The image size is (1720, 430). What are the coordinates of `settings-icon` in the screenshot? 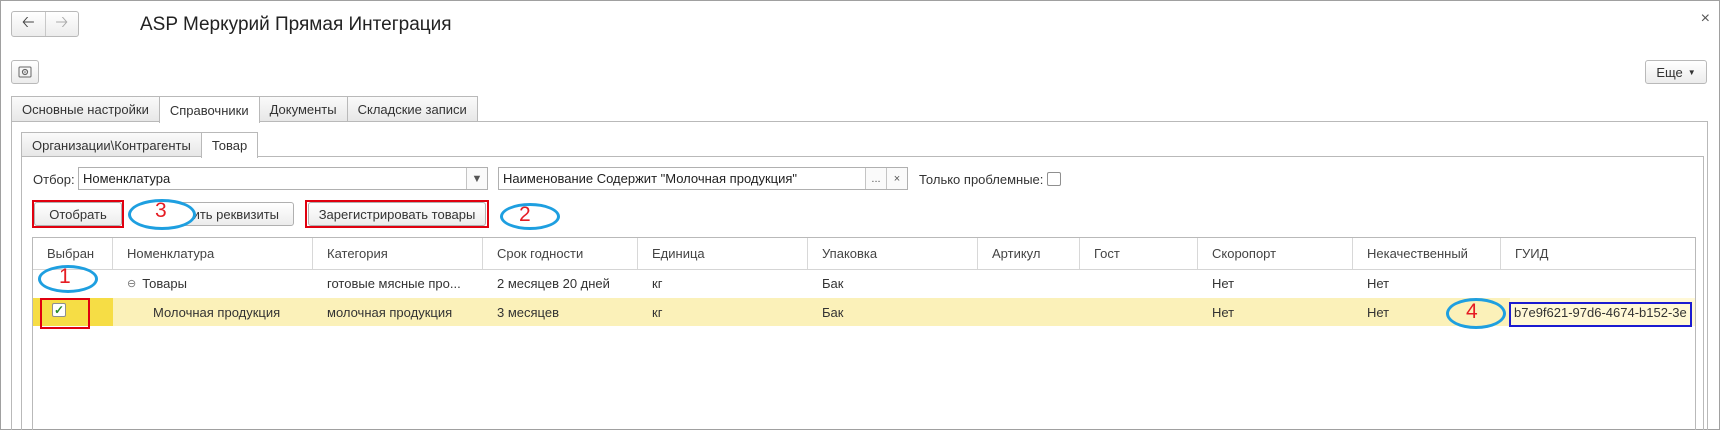 It's located at (25, 72).